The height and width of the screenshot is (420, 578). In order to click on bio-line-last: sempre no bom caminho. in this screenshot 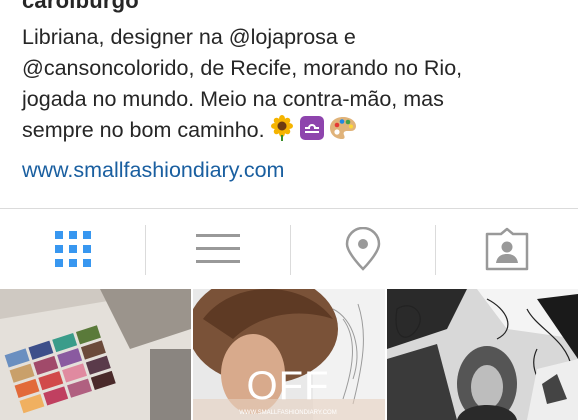, I will do `click(300, 130)`.